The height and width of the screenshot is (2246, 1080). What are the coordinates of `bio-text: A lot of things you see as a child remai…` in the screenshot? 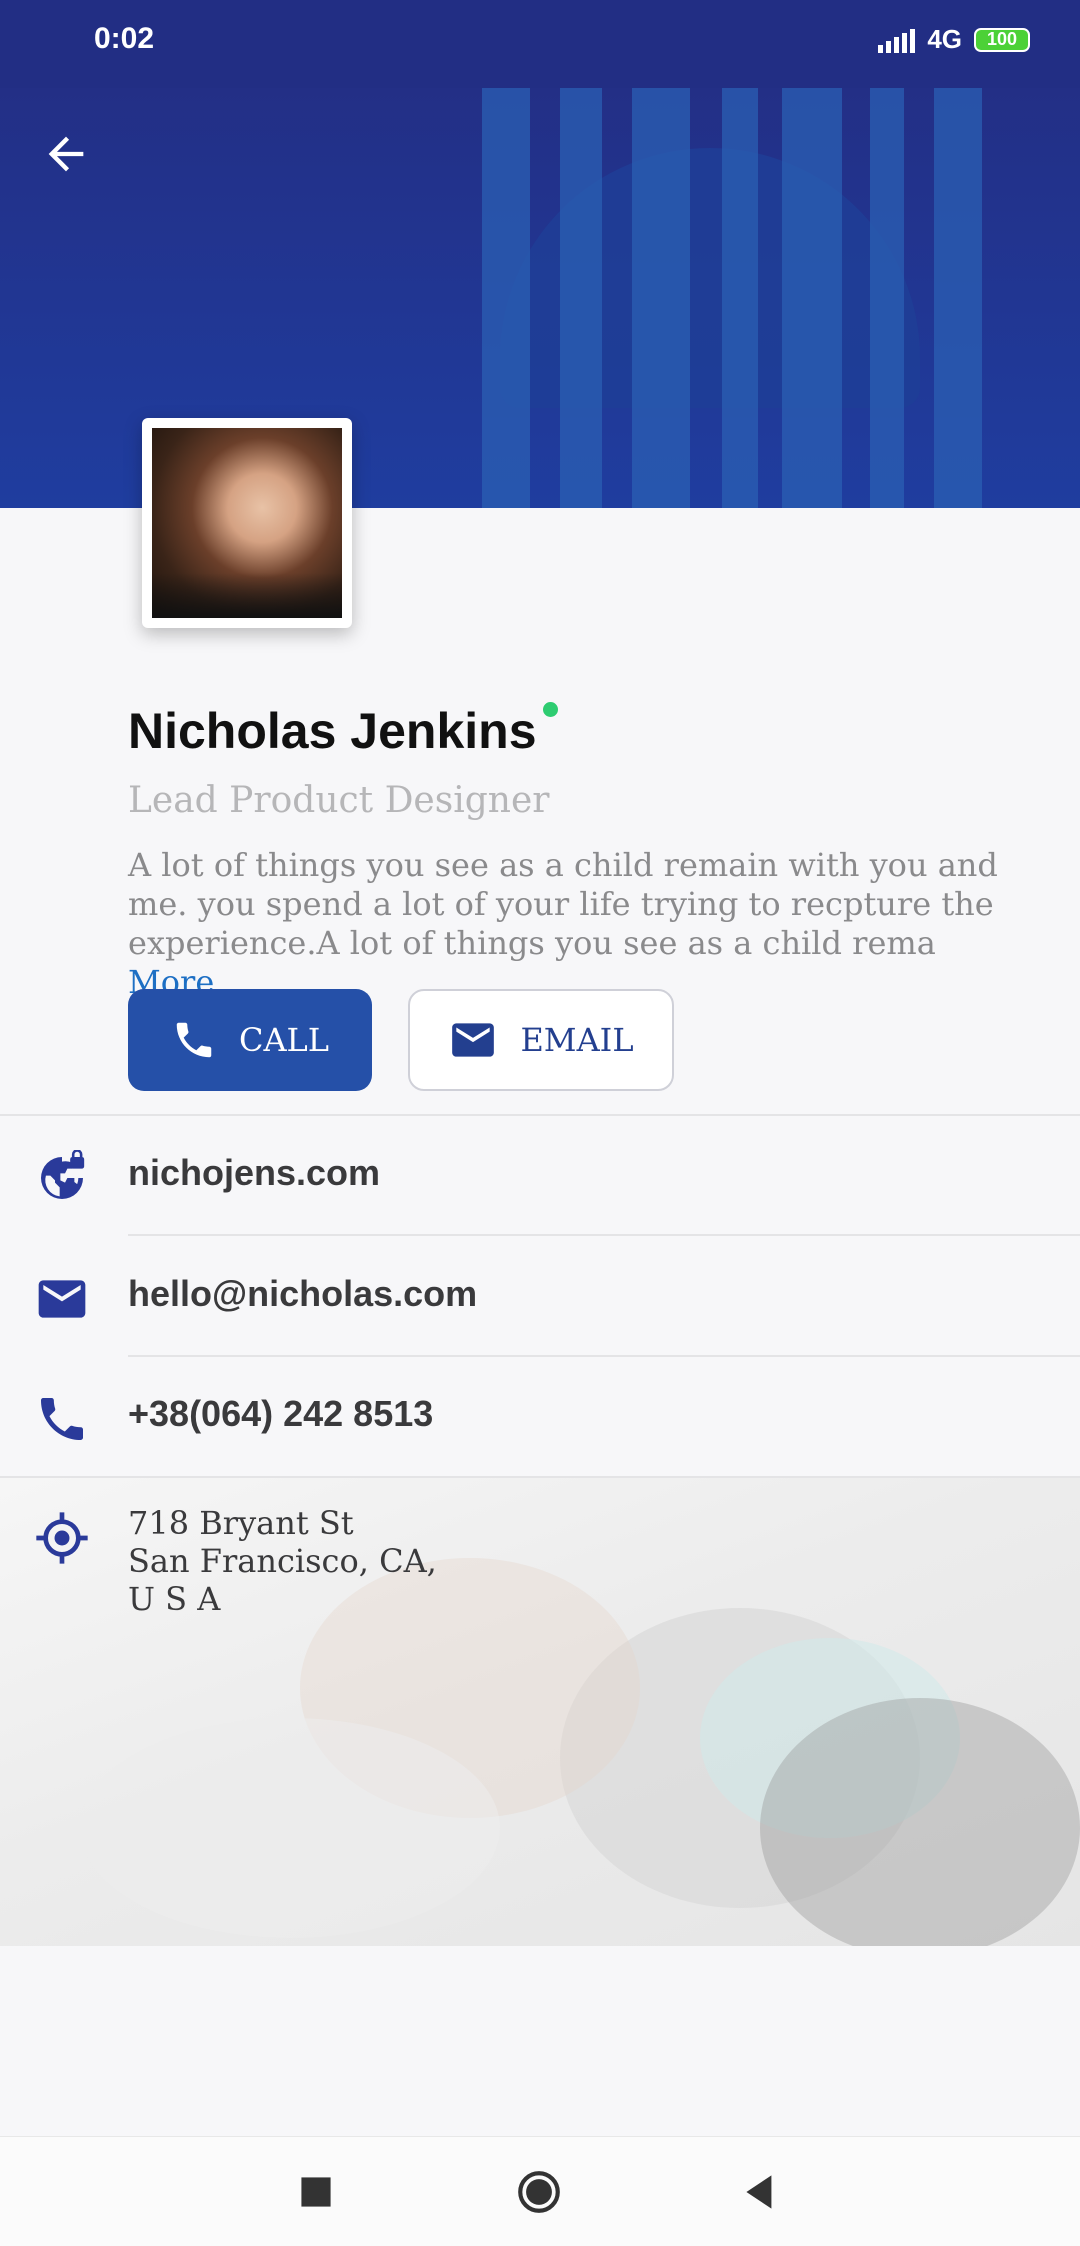 It's located at (563, 904).